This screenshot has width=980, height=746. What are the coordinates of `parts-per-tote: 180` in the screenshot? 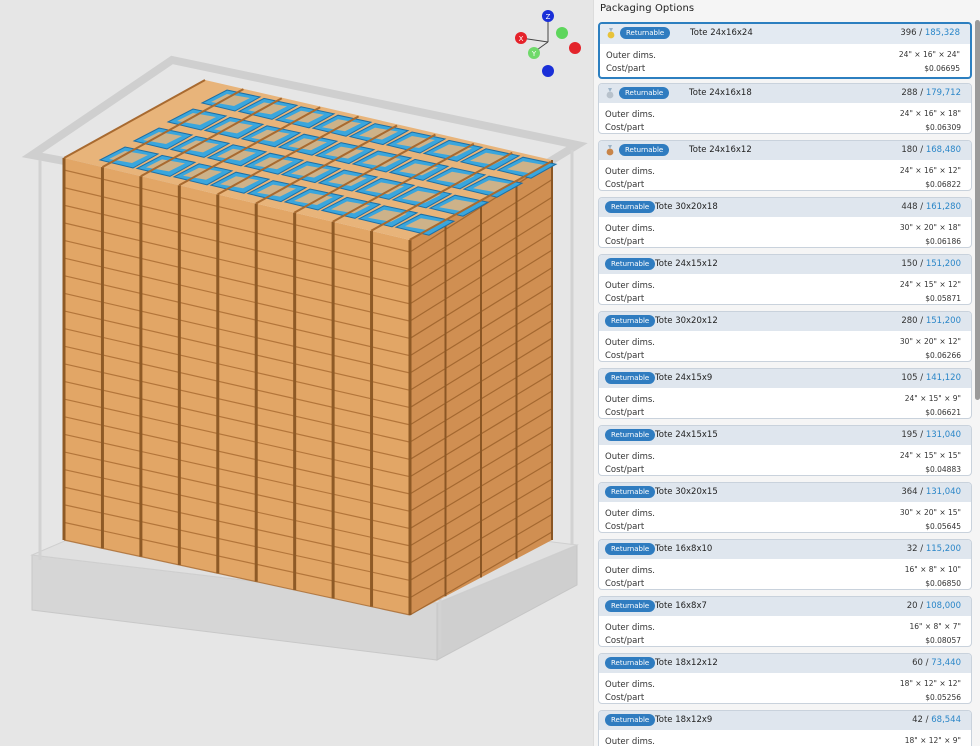 It's located at (909, 150).